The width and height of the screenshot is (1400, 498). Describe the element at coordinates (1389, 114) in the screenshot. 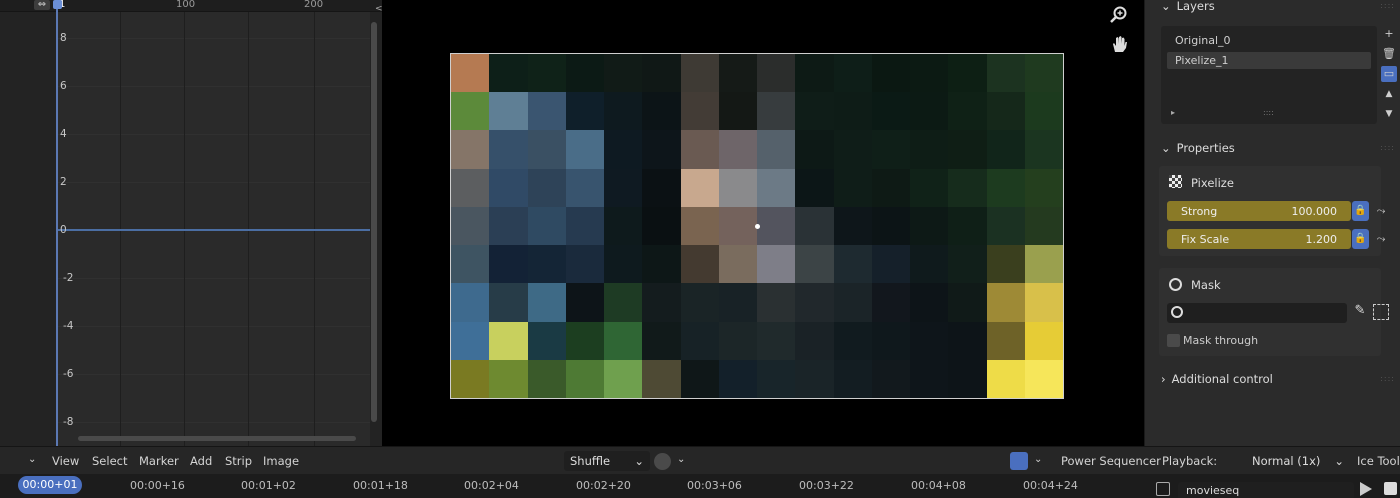

I see `move-down-icon: ▼` at that location.